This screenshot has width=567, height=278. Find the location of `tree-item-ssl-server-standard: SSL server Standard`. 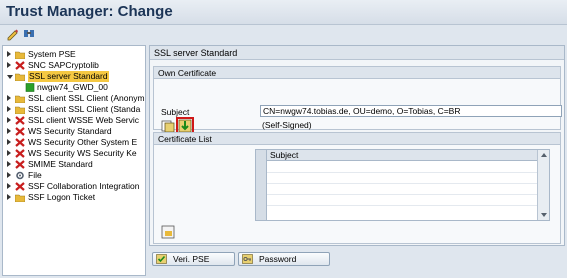

tree-item-ssl-server-standard: SSL server Standard is located at coordinates (74, 76).